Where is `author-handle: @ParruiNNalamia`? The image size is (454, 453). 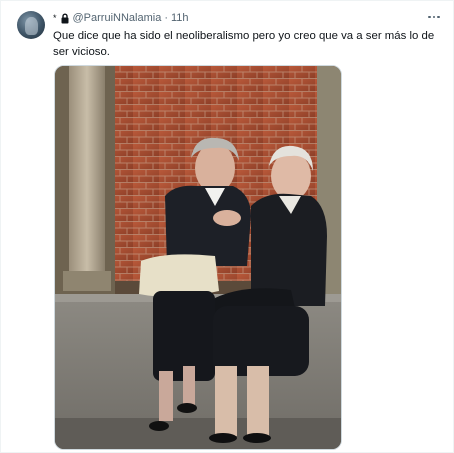 author-handle: @ParruiNNalamia is located at coordinates (117, 18).